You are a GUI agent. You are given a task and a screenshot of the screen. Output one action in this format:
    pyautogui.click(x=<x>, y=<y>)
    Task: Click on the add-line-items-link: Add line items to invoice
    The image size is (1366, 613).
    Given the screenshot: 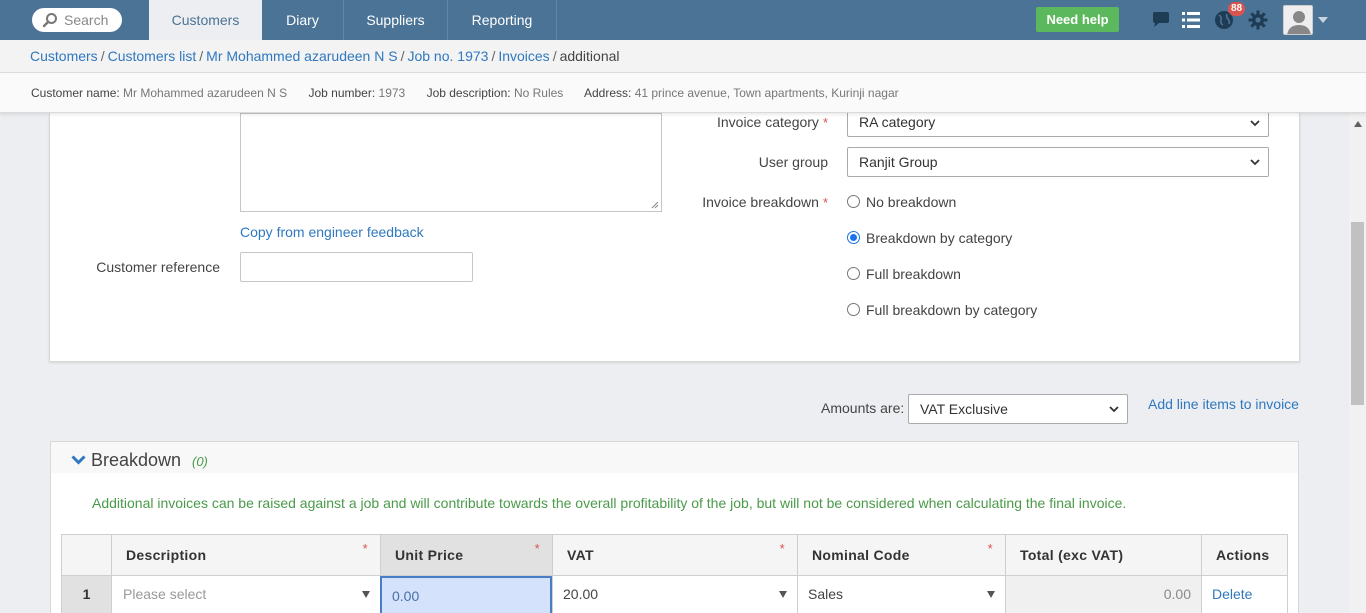 What is the action you would take?
    pyautogui.click(x=1223, y=404)
    